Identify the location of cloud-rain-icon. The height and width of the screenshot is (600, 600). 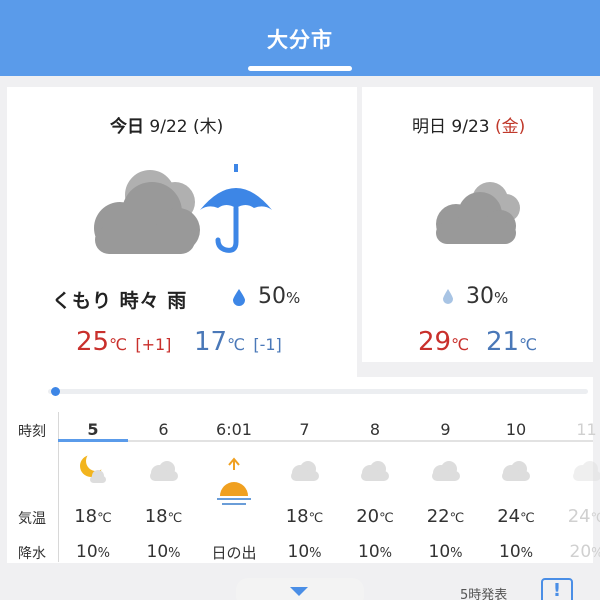
(183, 209).